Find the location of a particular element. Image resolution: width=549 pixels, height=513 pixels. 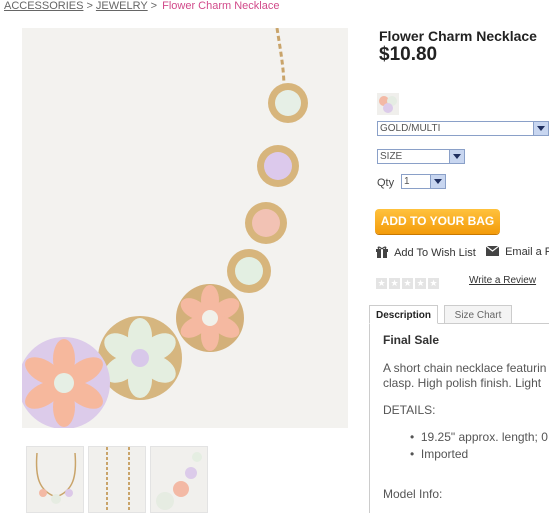

gift-icon is located at coordinates (382, 252).